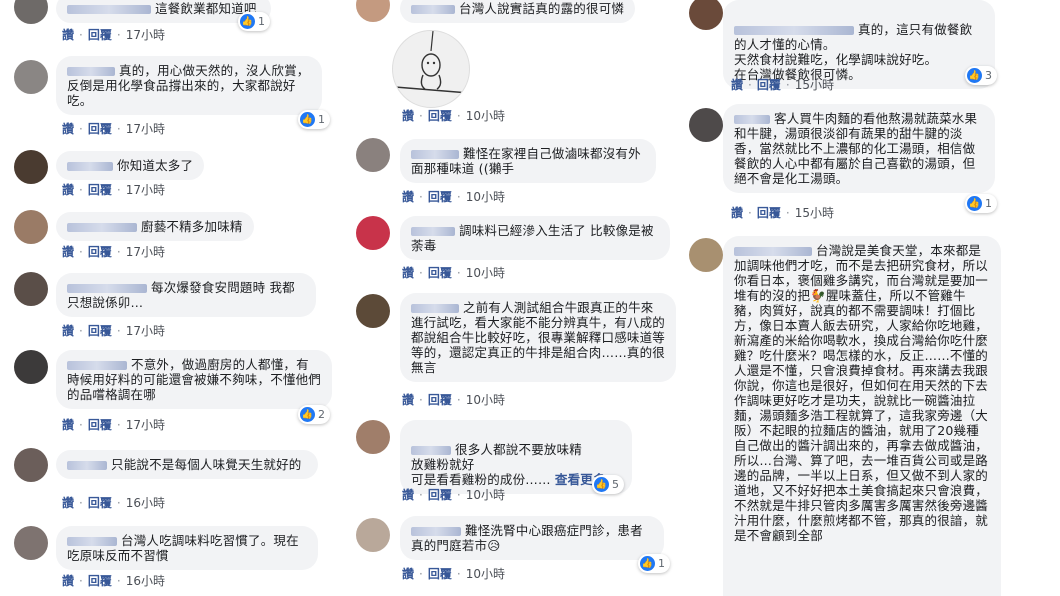 The image size is (1060, 596). Describe the element at coordinates (431, 69) in the screenshot. I see `sticker-image` at that location.